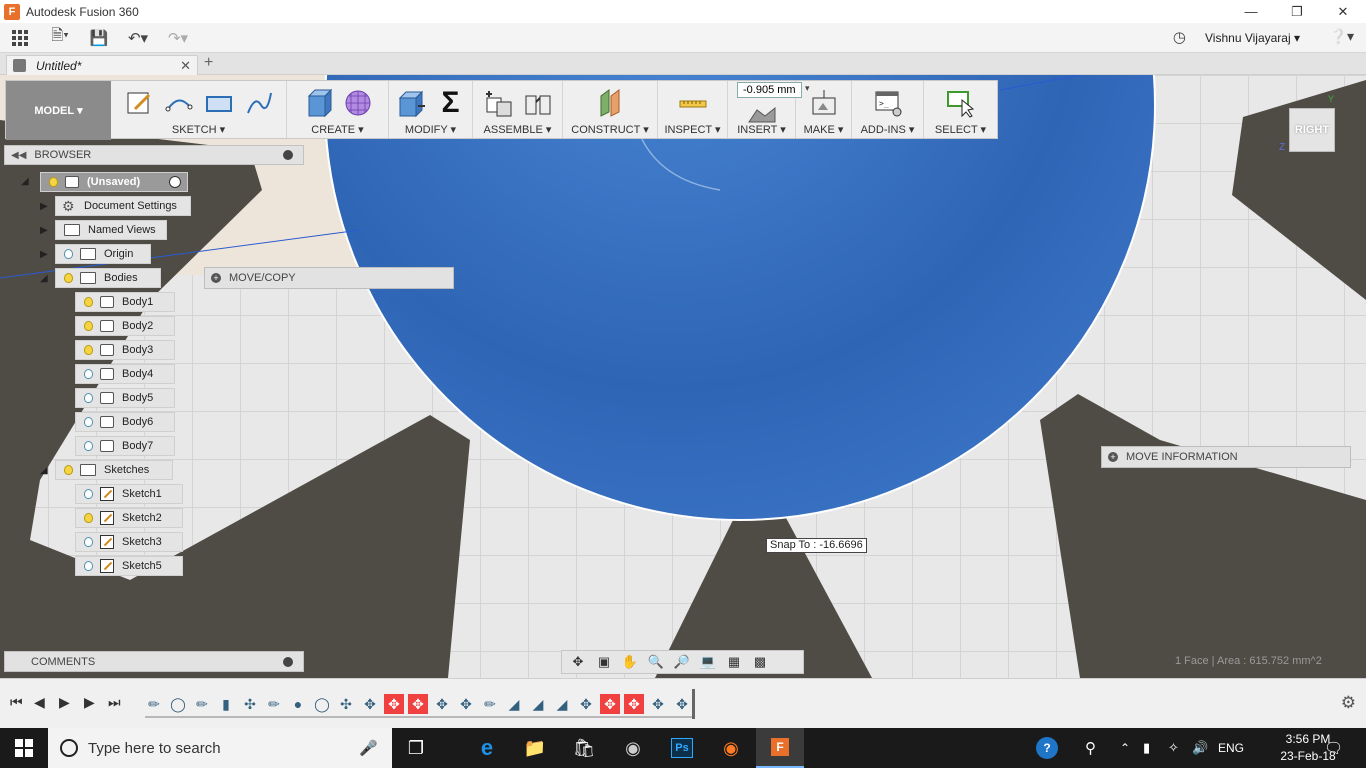  I want to click on select-menu-label: SELECT, so click(956, 130).